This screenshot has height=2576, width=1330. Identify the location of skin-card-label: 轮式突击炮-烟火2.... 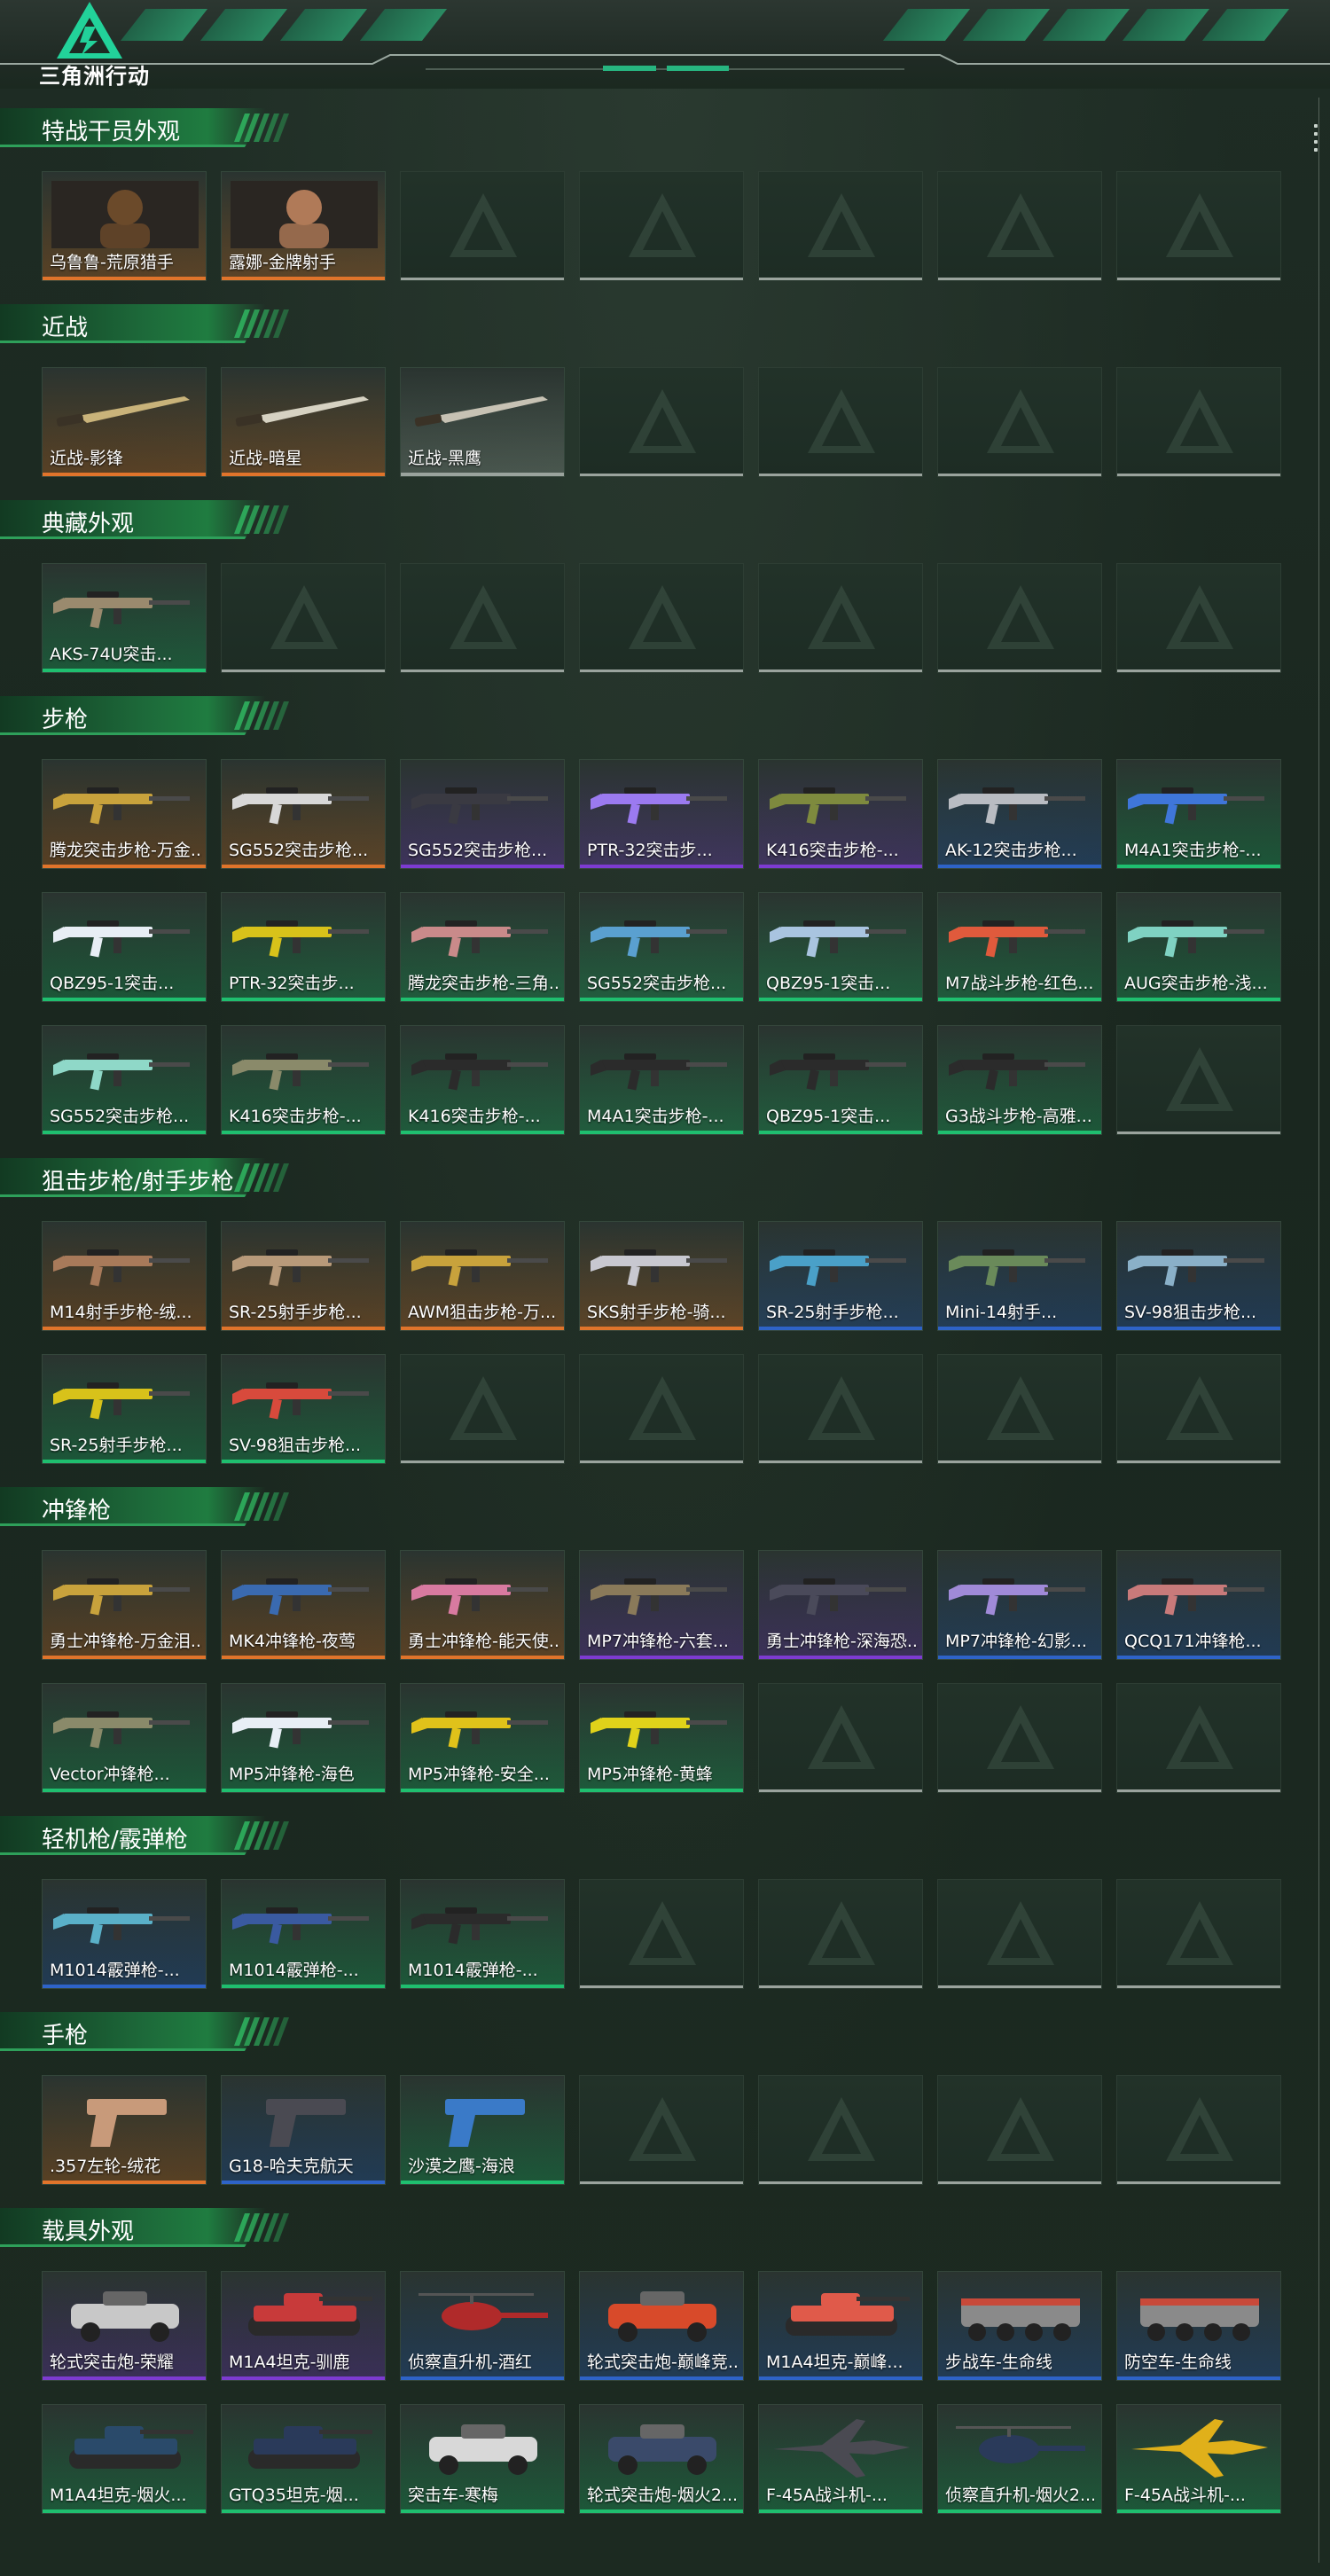
(663, 2495).